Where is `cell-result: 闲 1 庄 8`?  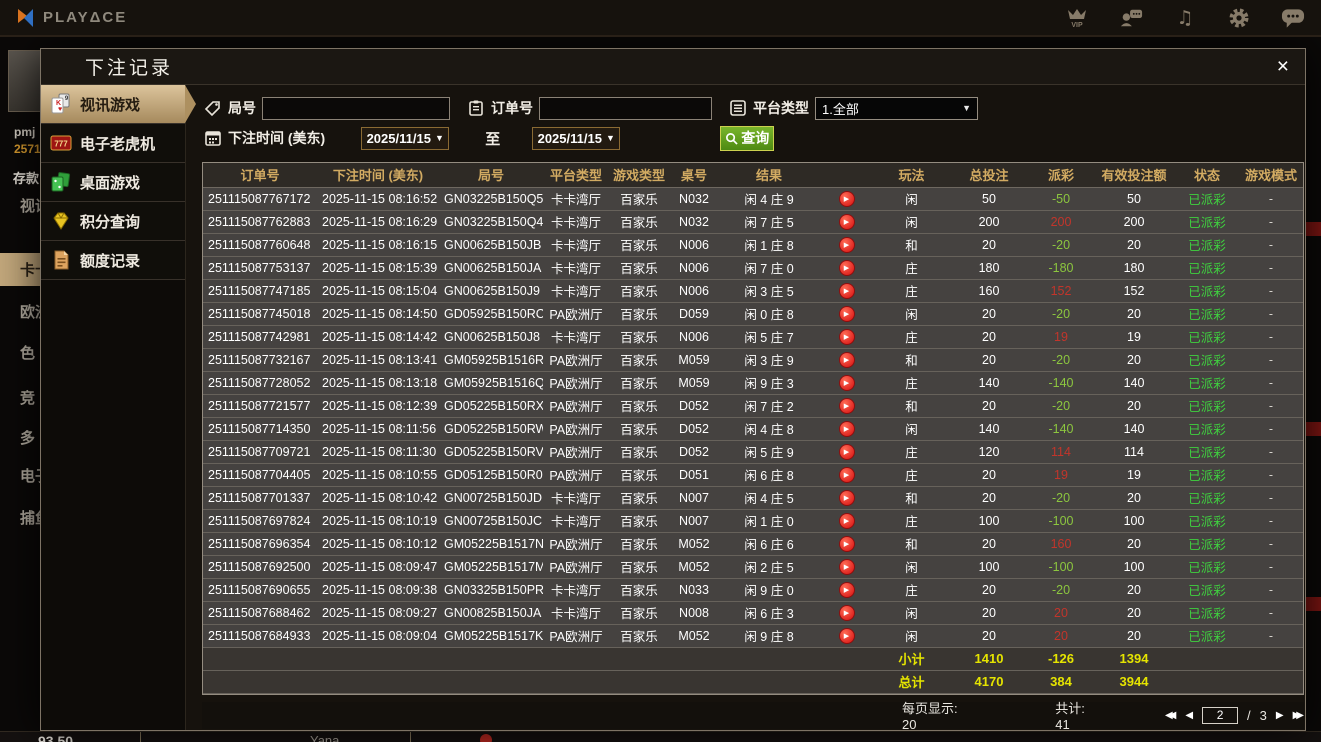
cell-result: 闲 1 庄 8 is located at coordinates (769, 245).